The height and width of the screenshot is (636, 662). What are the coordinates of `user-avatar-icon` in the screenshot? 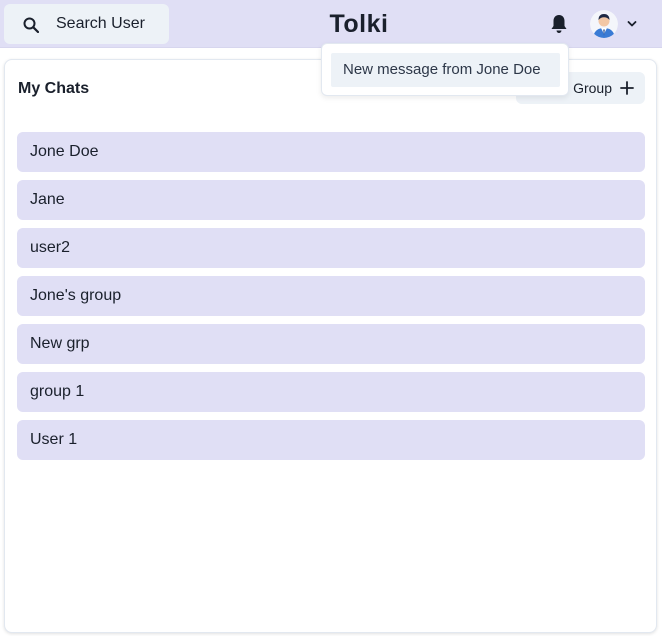 It's located at (604, 24).